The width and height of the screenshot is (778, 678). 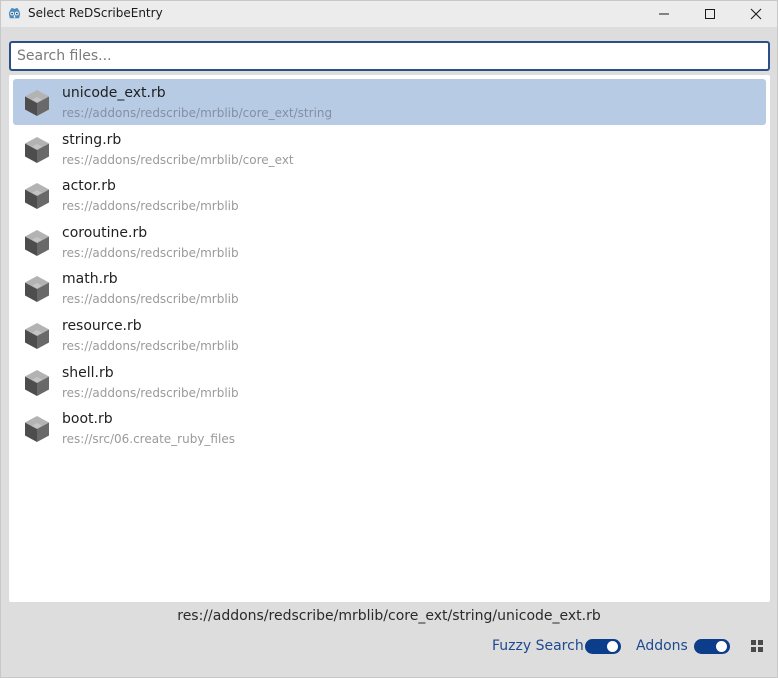 What do you see at coordinates (90, 279) in the screenshot?
I see `file-name: math.rb` at bounding box center [90, 279].